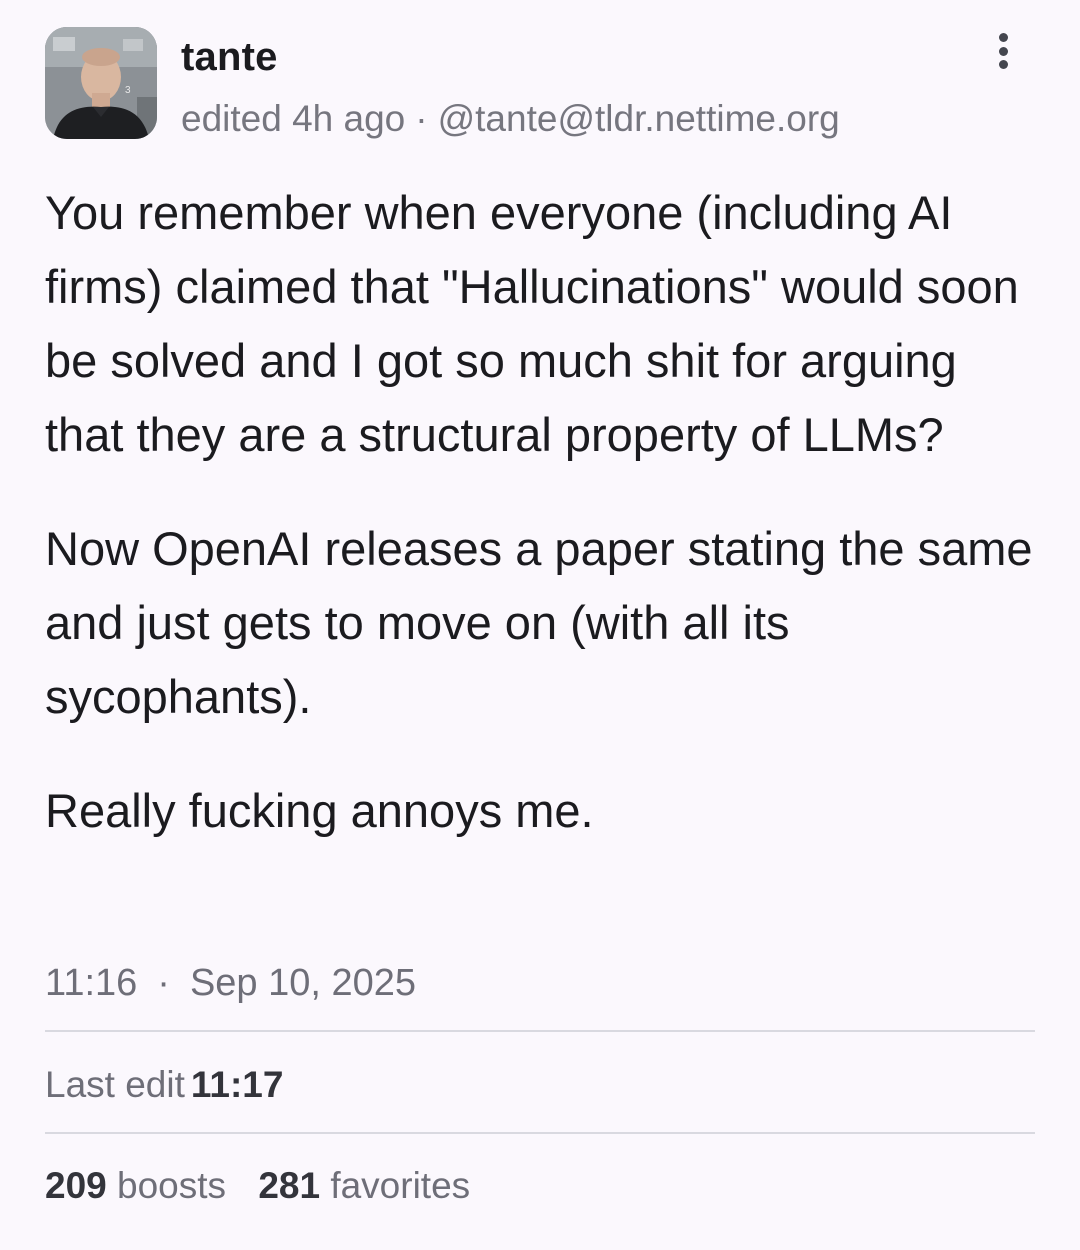 This screenshot has width=1080, height=1250. I want to click on last-edit-row: Last edit 11:17, so click(164, 1085).